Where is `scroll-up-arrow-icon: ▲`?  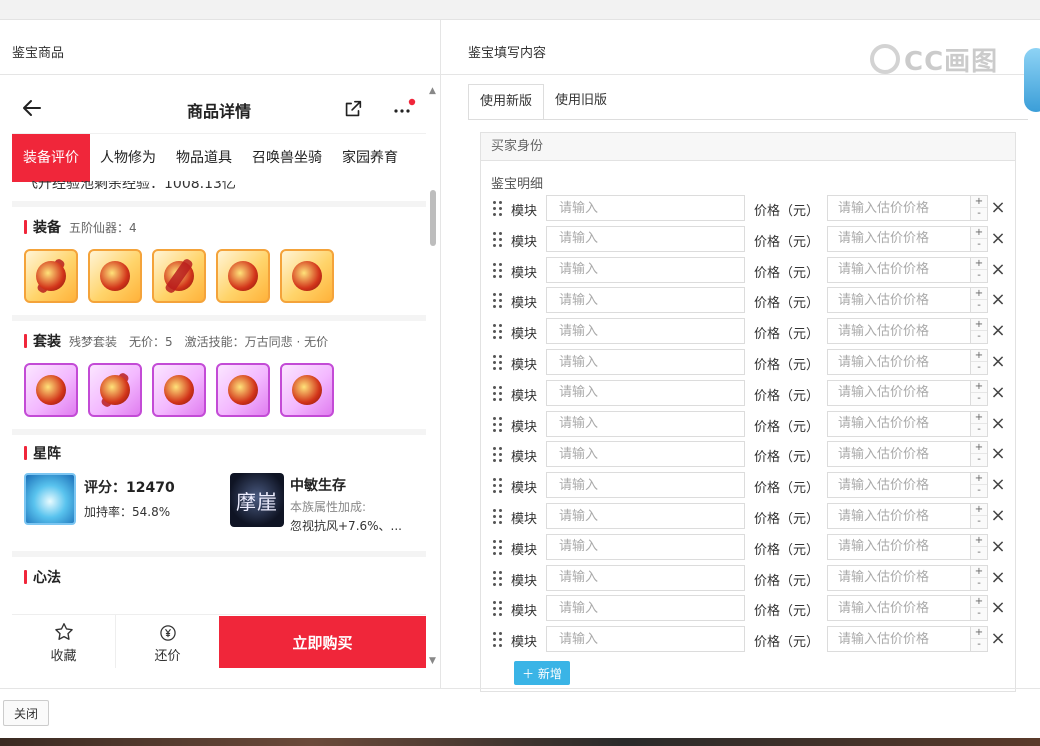
scroll-up-arrow-icon: ▲ is located at coordinates (432, 91).